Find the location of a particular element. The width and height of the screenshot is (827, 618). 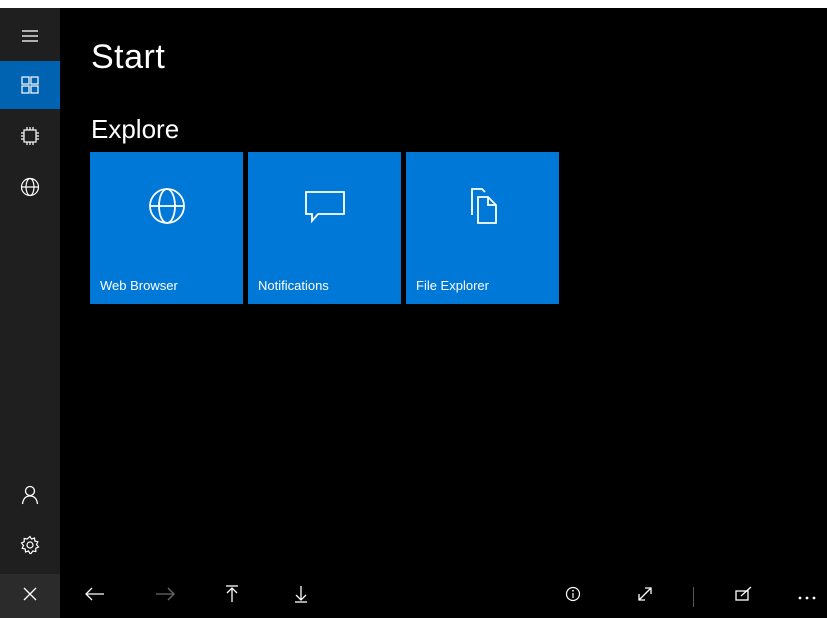

sidebar-item-start is located at coordinates (30, 85).